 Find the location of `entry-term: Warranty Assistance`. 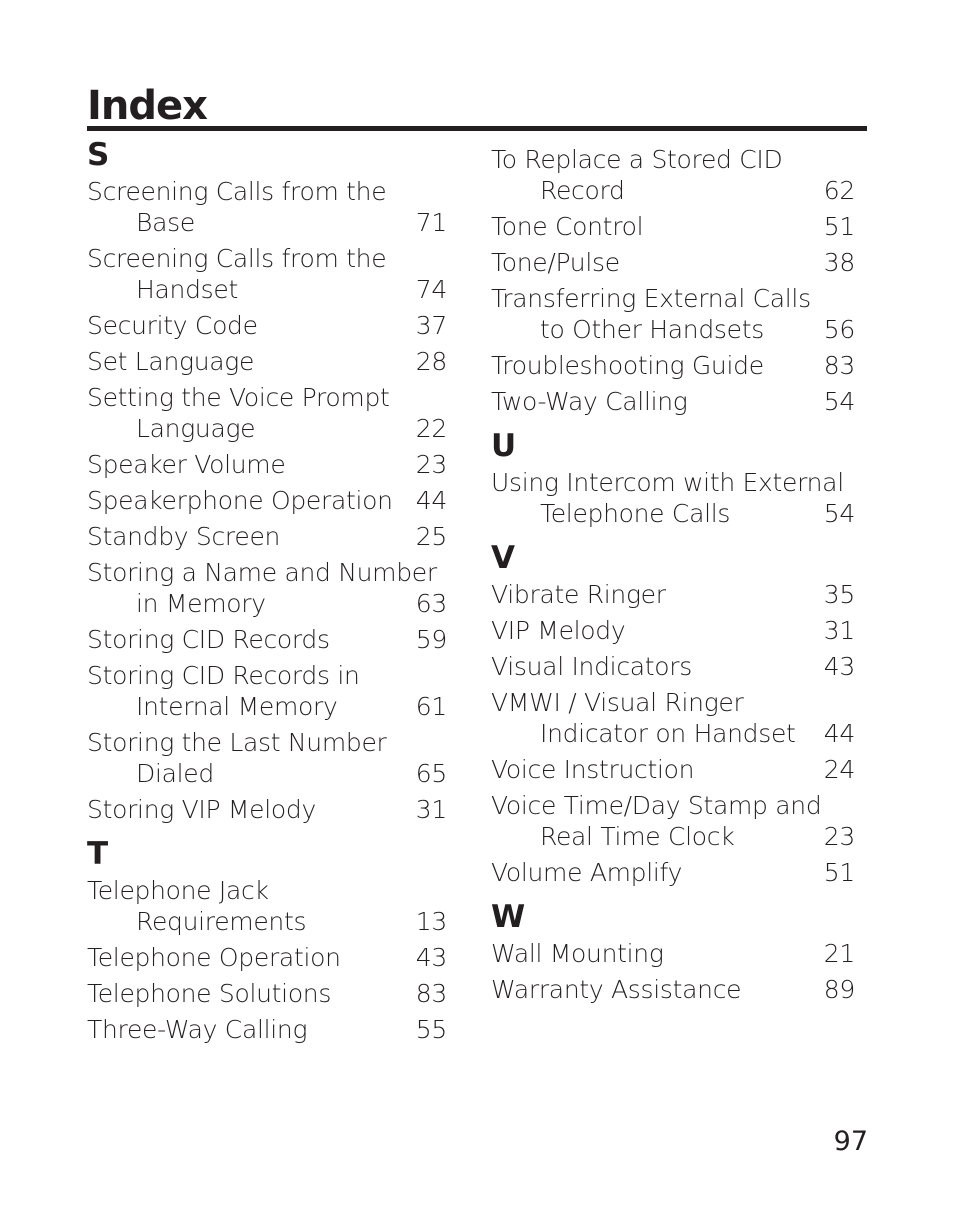

entry-term: Warranty Assistance is located at coordinates (616, 989).